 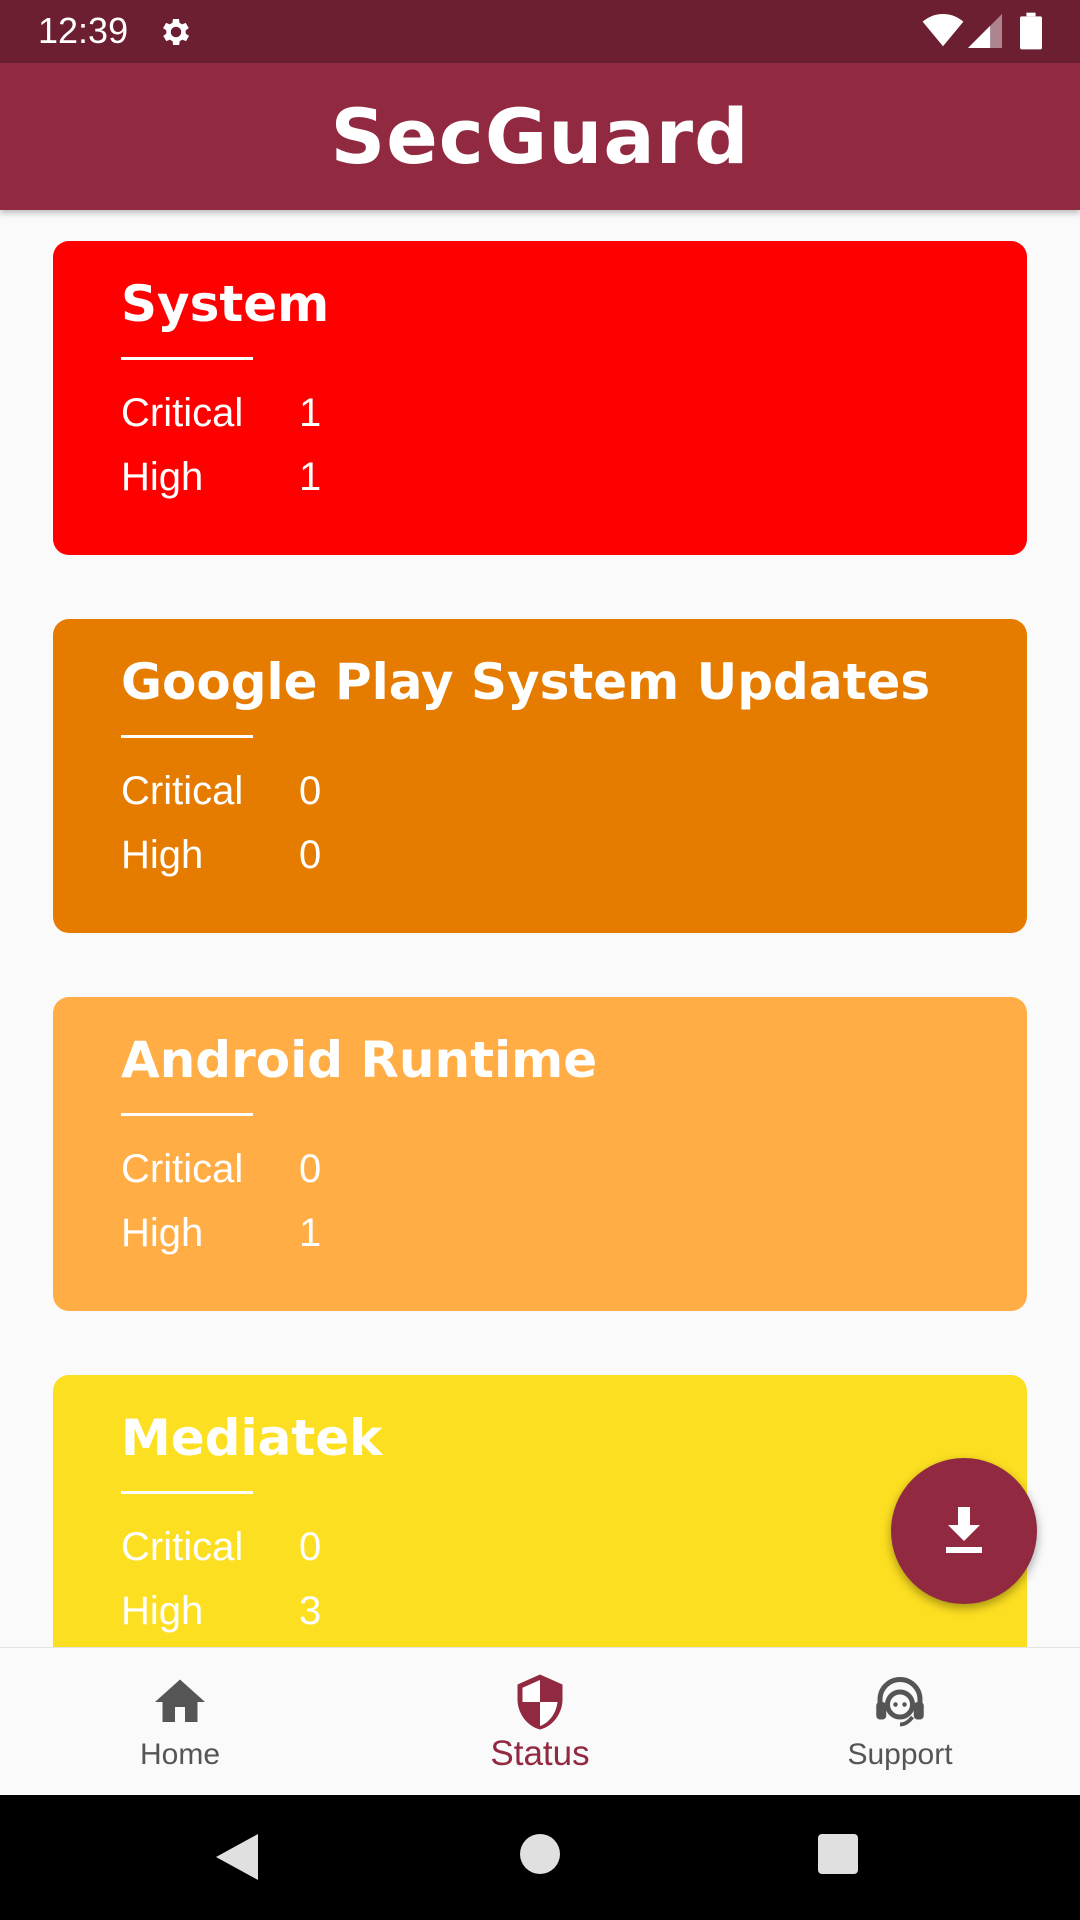 I want to click on category-card-mediatek: Mediatek Critical 0 High 3, so click(x=540, y=1511).